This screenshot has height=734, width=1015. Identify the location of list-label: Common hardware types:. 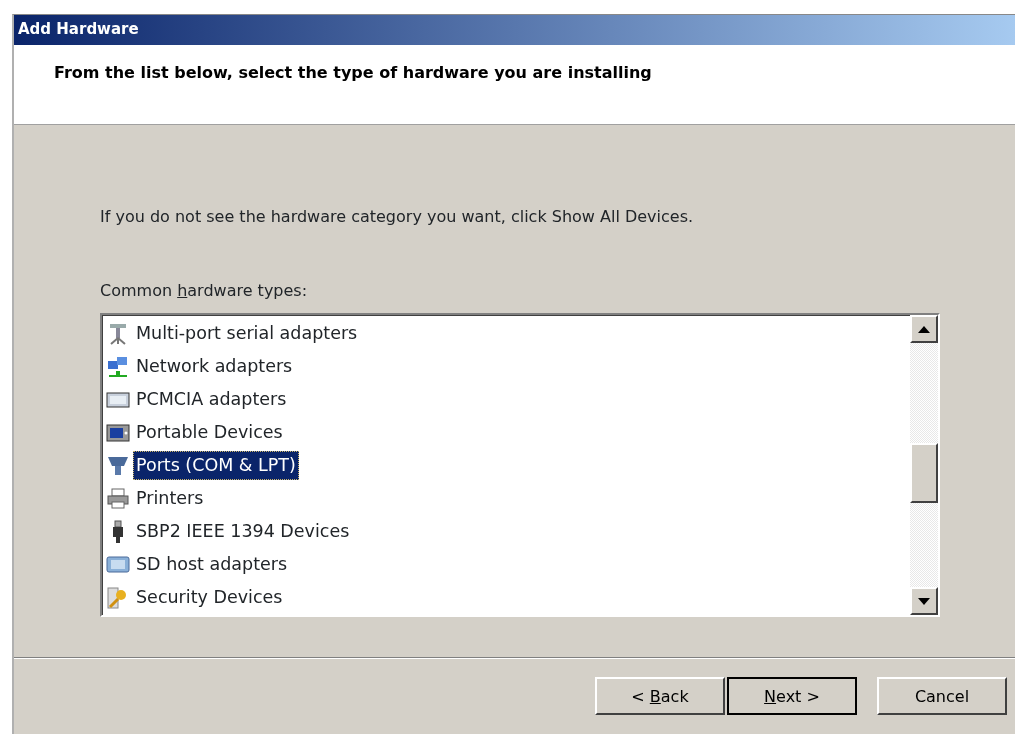
(204, 290).